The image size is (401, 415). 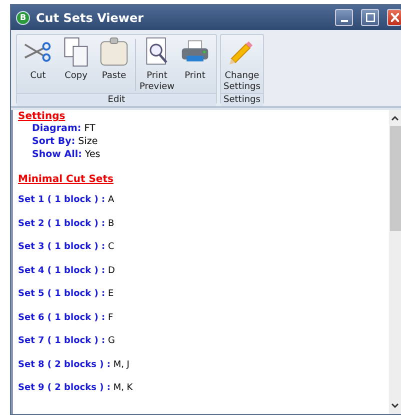 I want to click on group-label: Edit, so click(x=116, y=99).